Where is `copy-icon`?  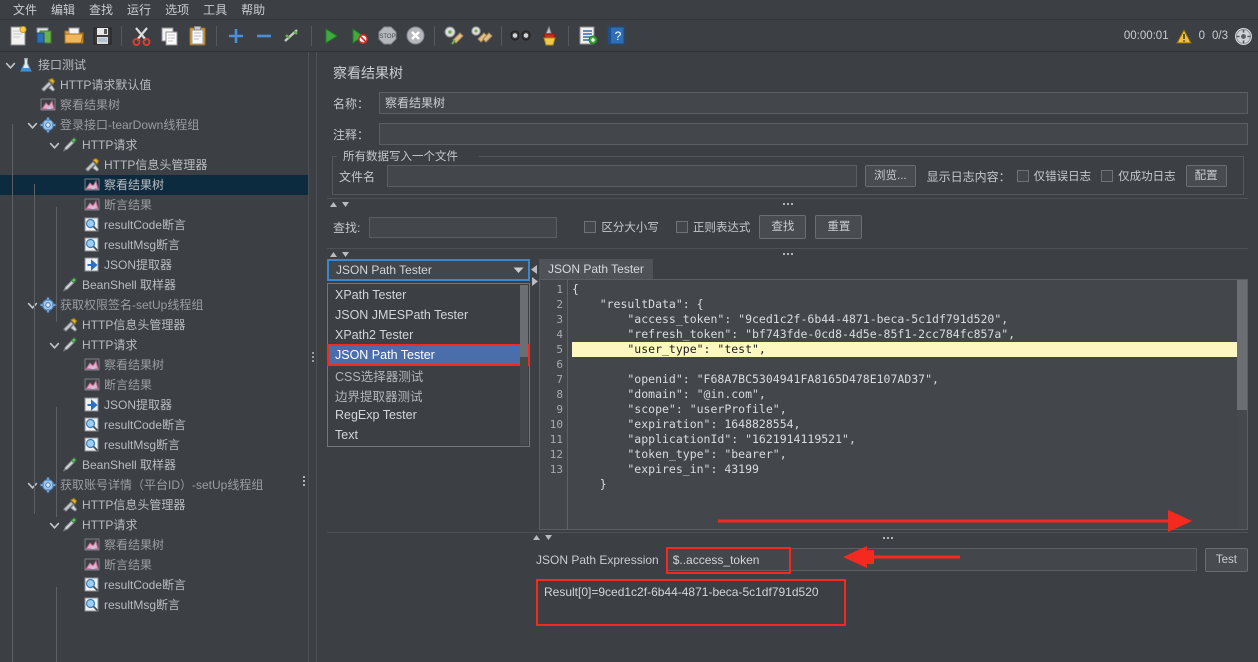
copy-icon is located at coordinates (169, 36).